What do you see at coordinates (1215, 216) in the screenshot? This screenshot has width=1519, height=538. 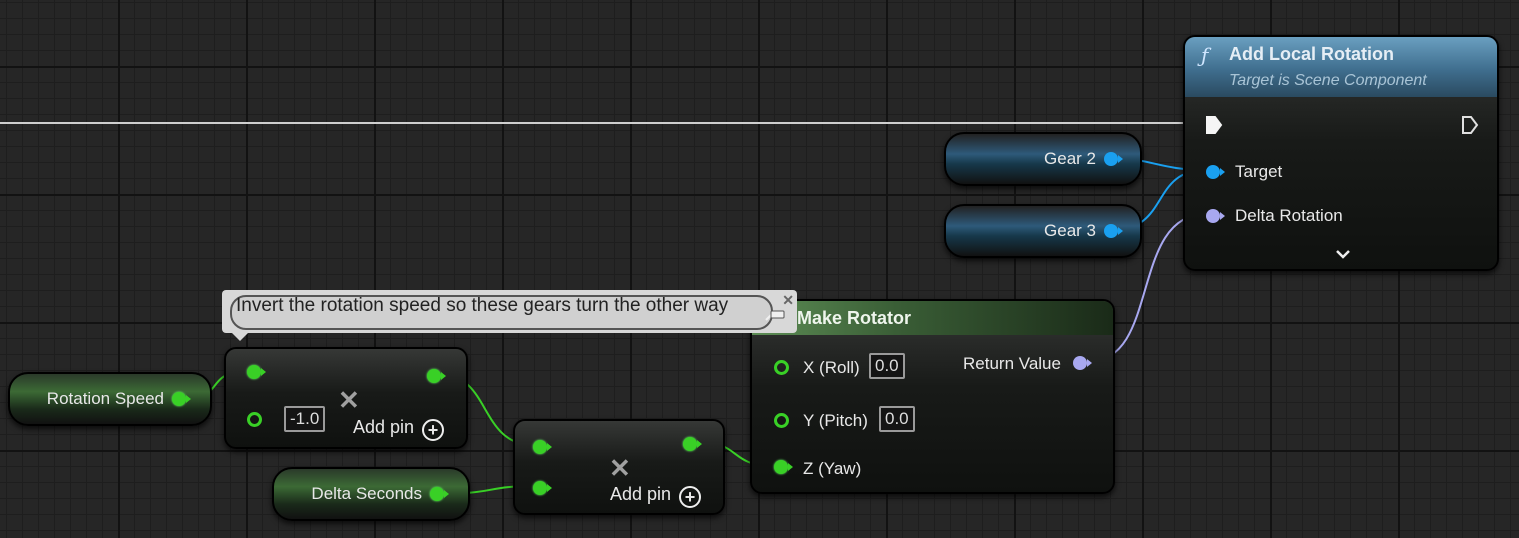 I see `delta-rotation-pin` at bounding box center [1215, 216].